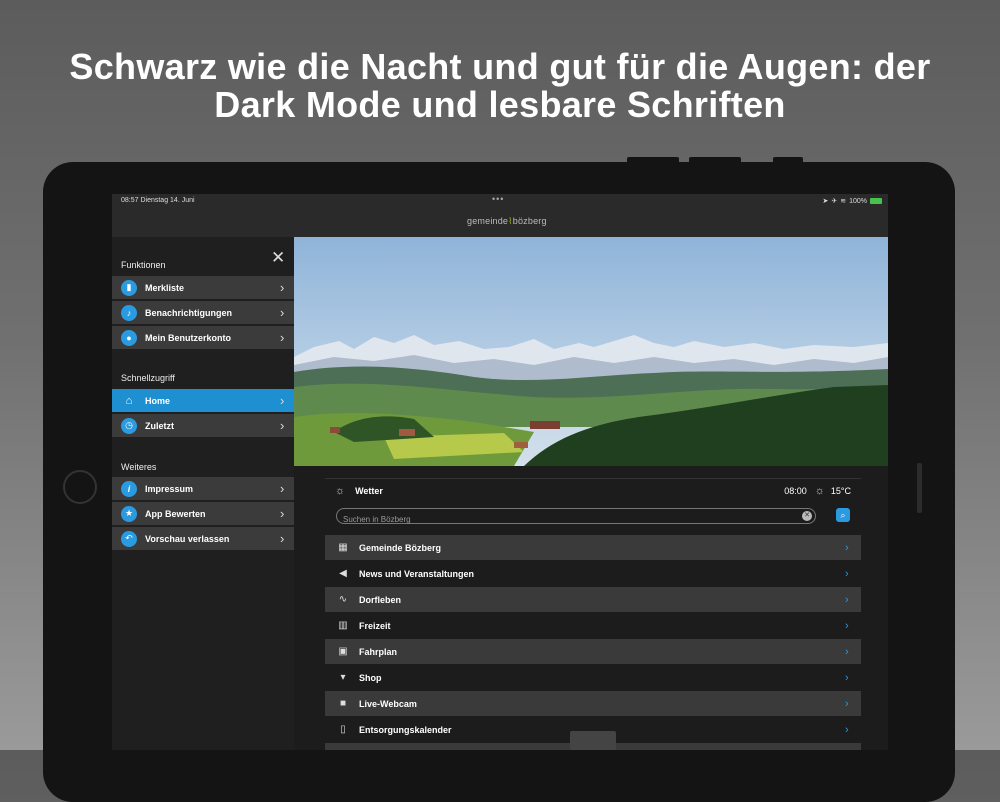  Describe the element at coordinates (563, 519) in the screenshot. I see `search-input` at that location.